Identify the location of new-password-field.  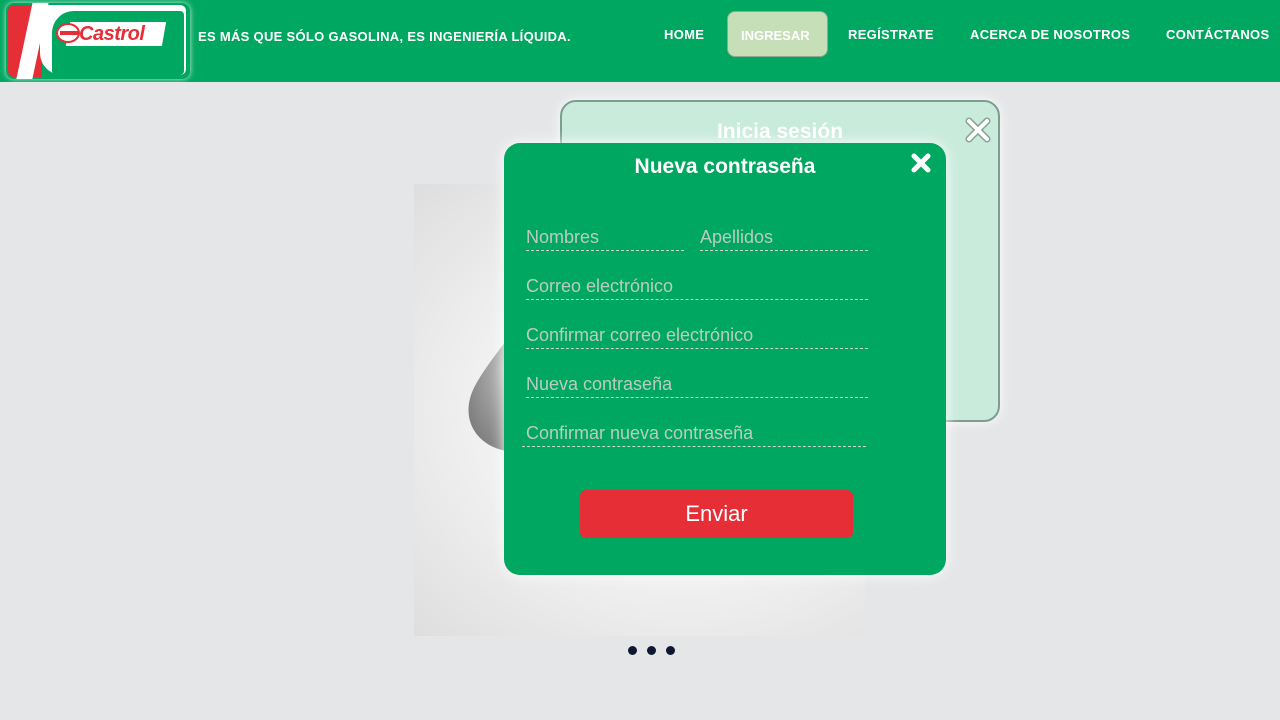
(697, 385).